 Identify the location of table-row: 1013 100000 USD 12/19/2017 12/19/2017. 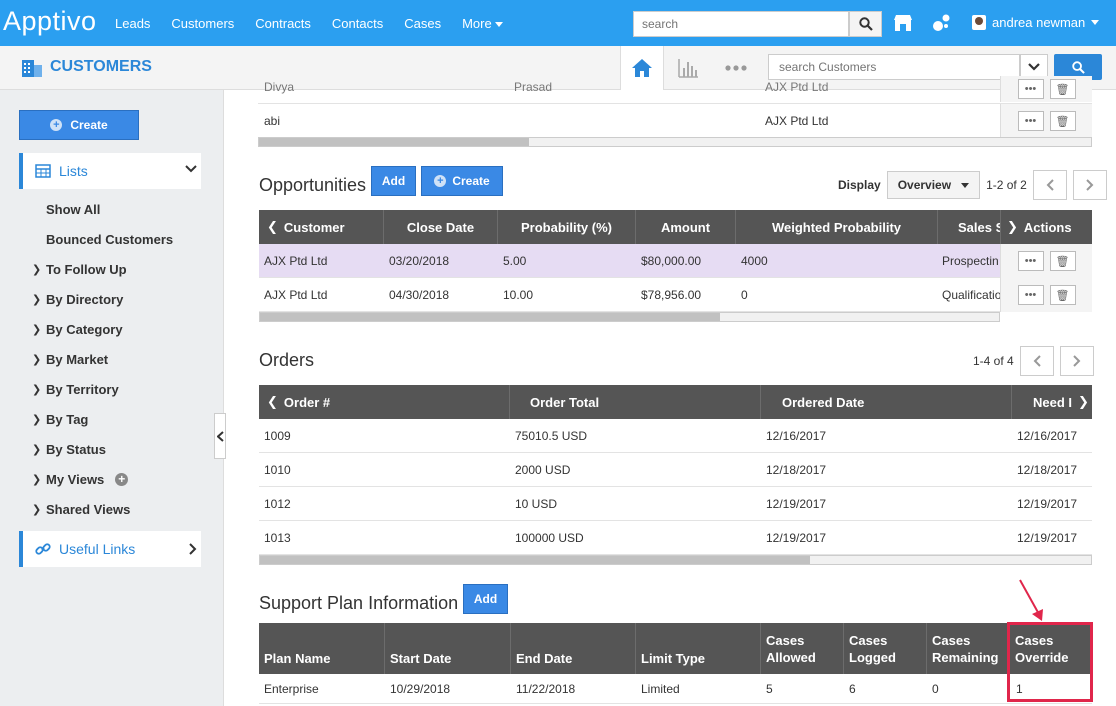
(675, 538).